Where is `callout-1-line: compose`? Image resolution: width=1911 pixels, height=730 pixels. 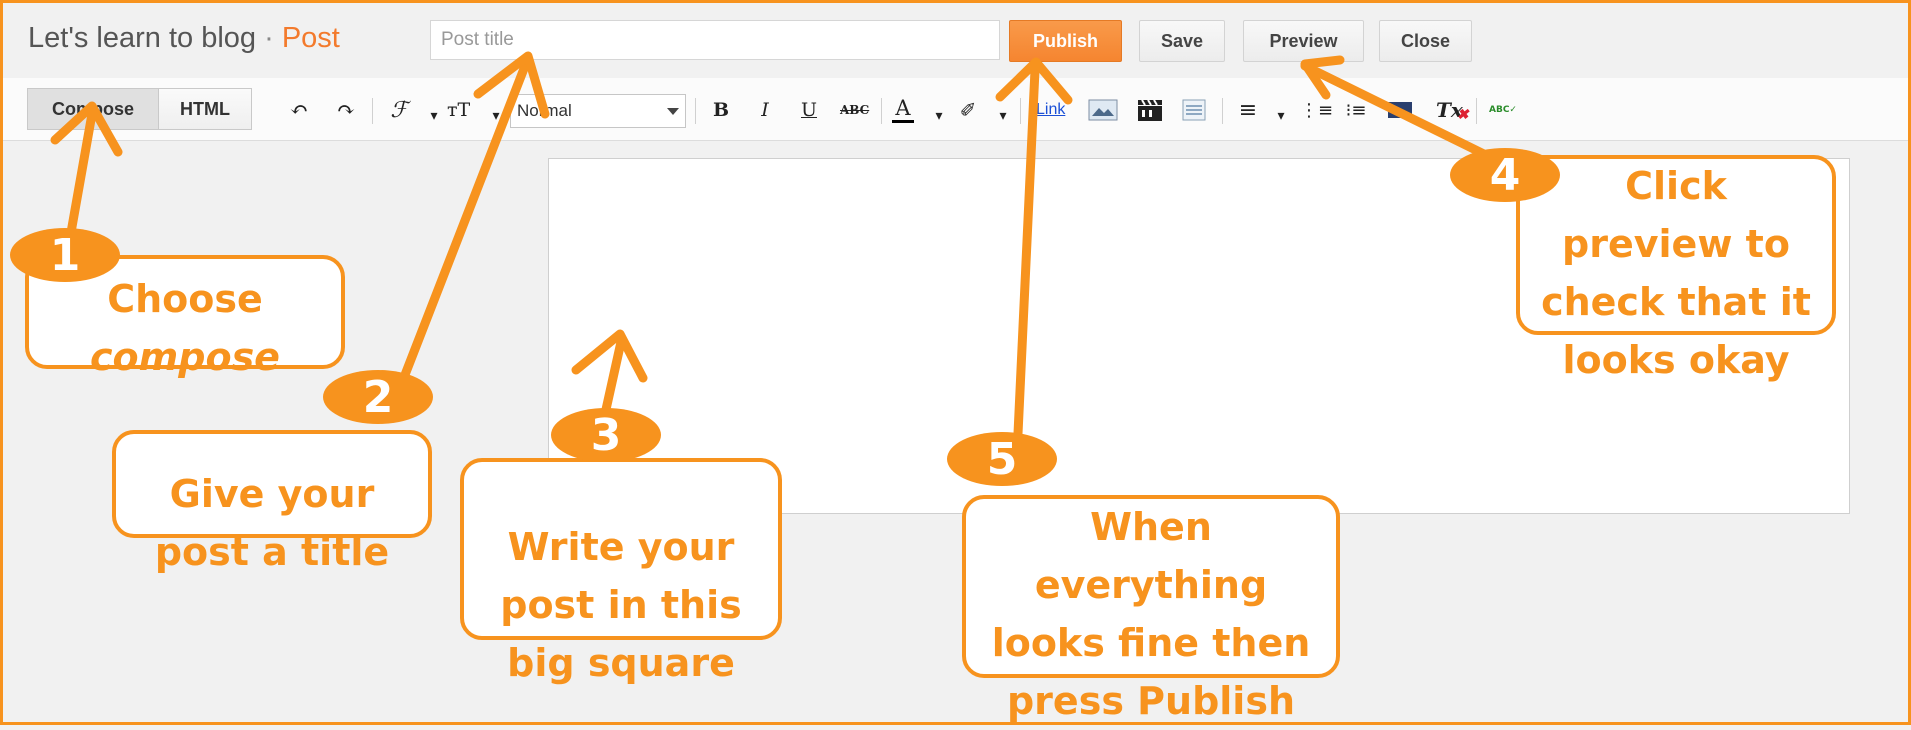 callout-1-line: compose is located at coordinates (185, 357).